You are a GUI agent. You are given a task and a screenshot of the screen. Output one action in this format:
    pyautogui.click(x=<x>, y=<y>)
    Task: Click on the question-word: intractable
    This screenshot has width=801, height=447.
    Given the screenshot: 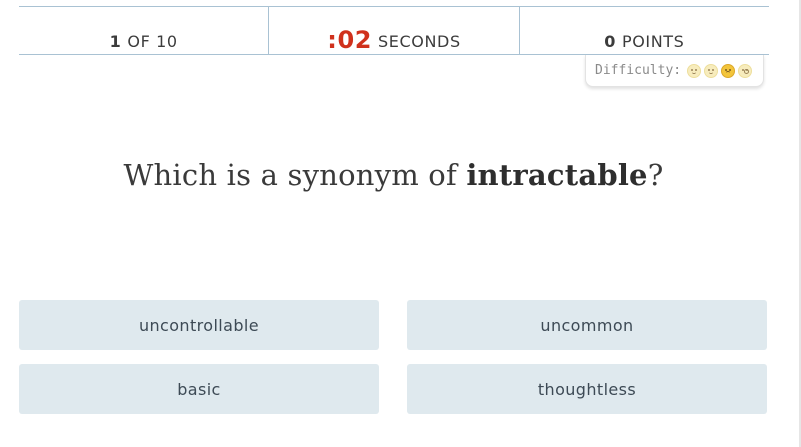 What is the action you would take?
    pyautogui.click(x=557, y=175)
    